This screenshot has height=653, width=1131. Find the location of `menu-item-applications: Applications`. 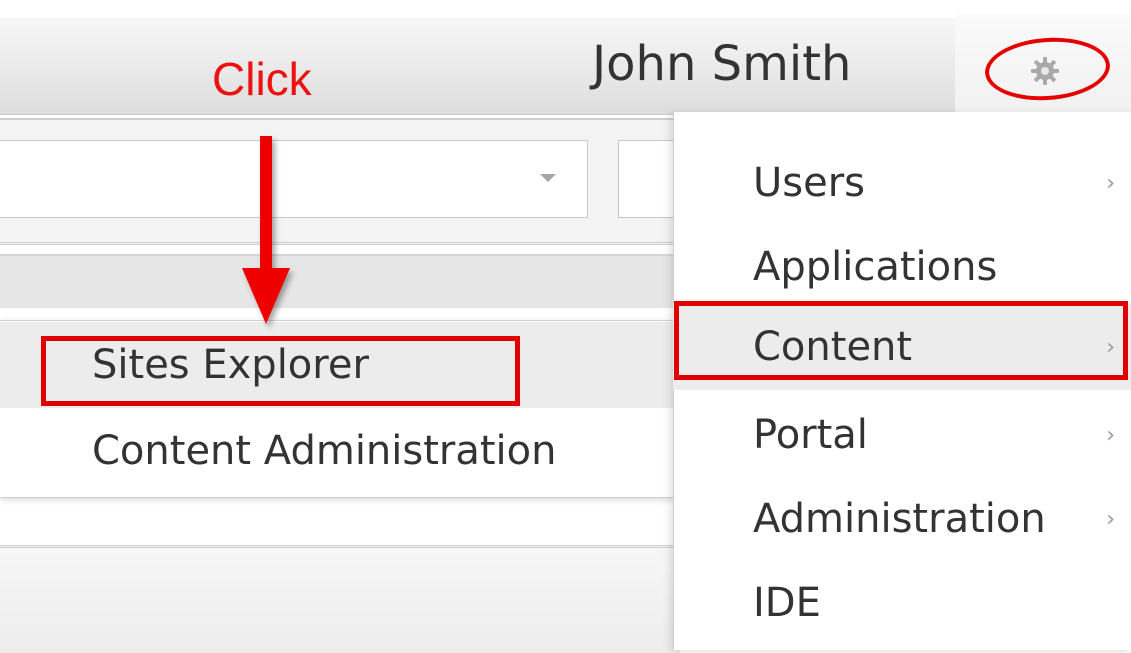

menu-item-applications: Applications is located at coordinates (902, 267).